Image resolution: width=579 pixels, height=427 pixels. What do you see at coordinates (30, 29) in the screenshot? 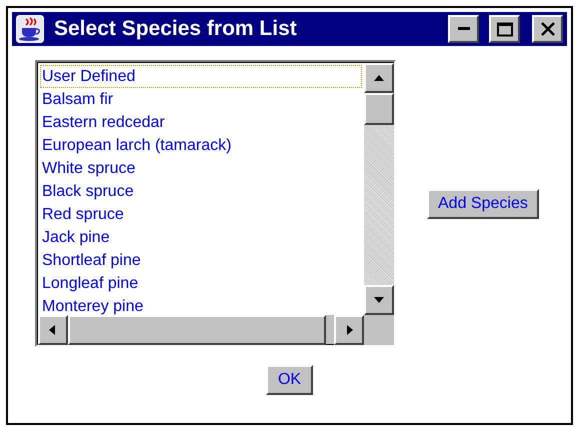
I see `teacup-icon` at bounding box center [30, 29].